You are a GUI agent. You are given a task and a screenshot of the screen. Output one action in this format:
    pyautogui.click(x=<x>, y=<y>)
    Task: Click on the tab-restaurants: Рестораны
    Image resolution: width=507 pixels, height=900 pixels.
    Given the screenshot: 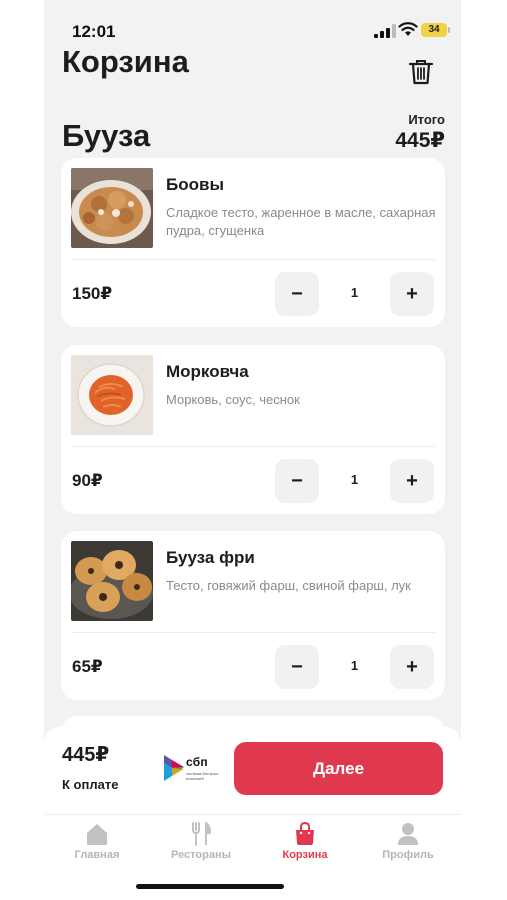 What is the action you would take?
    pyautogui.click(x=201, y=841)
    